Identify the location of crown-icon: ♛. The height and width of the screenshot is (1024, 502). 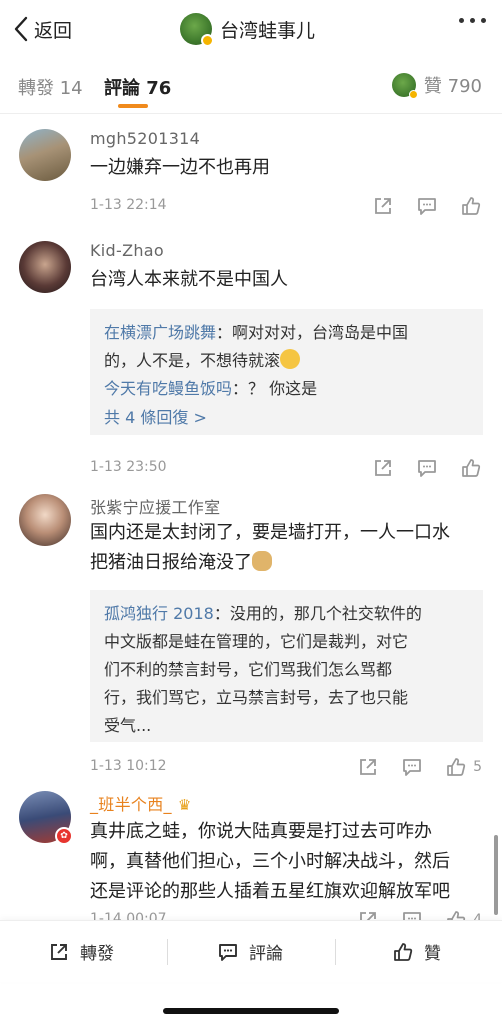
(184, 805).